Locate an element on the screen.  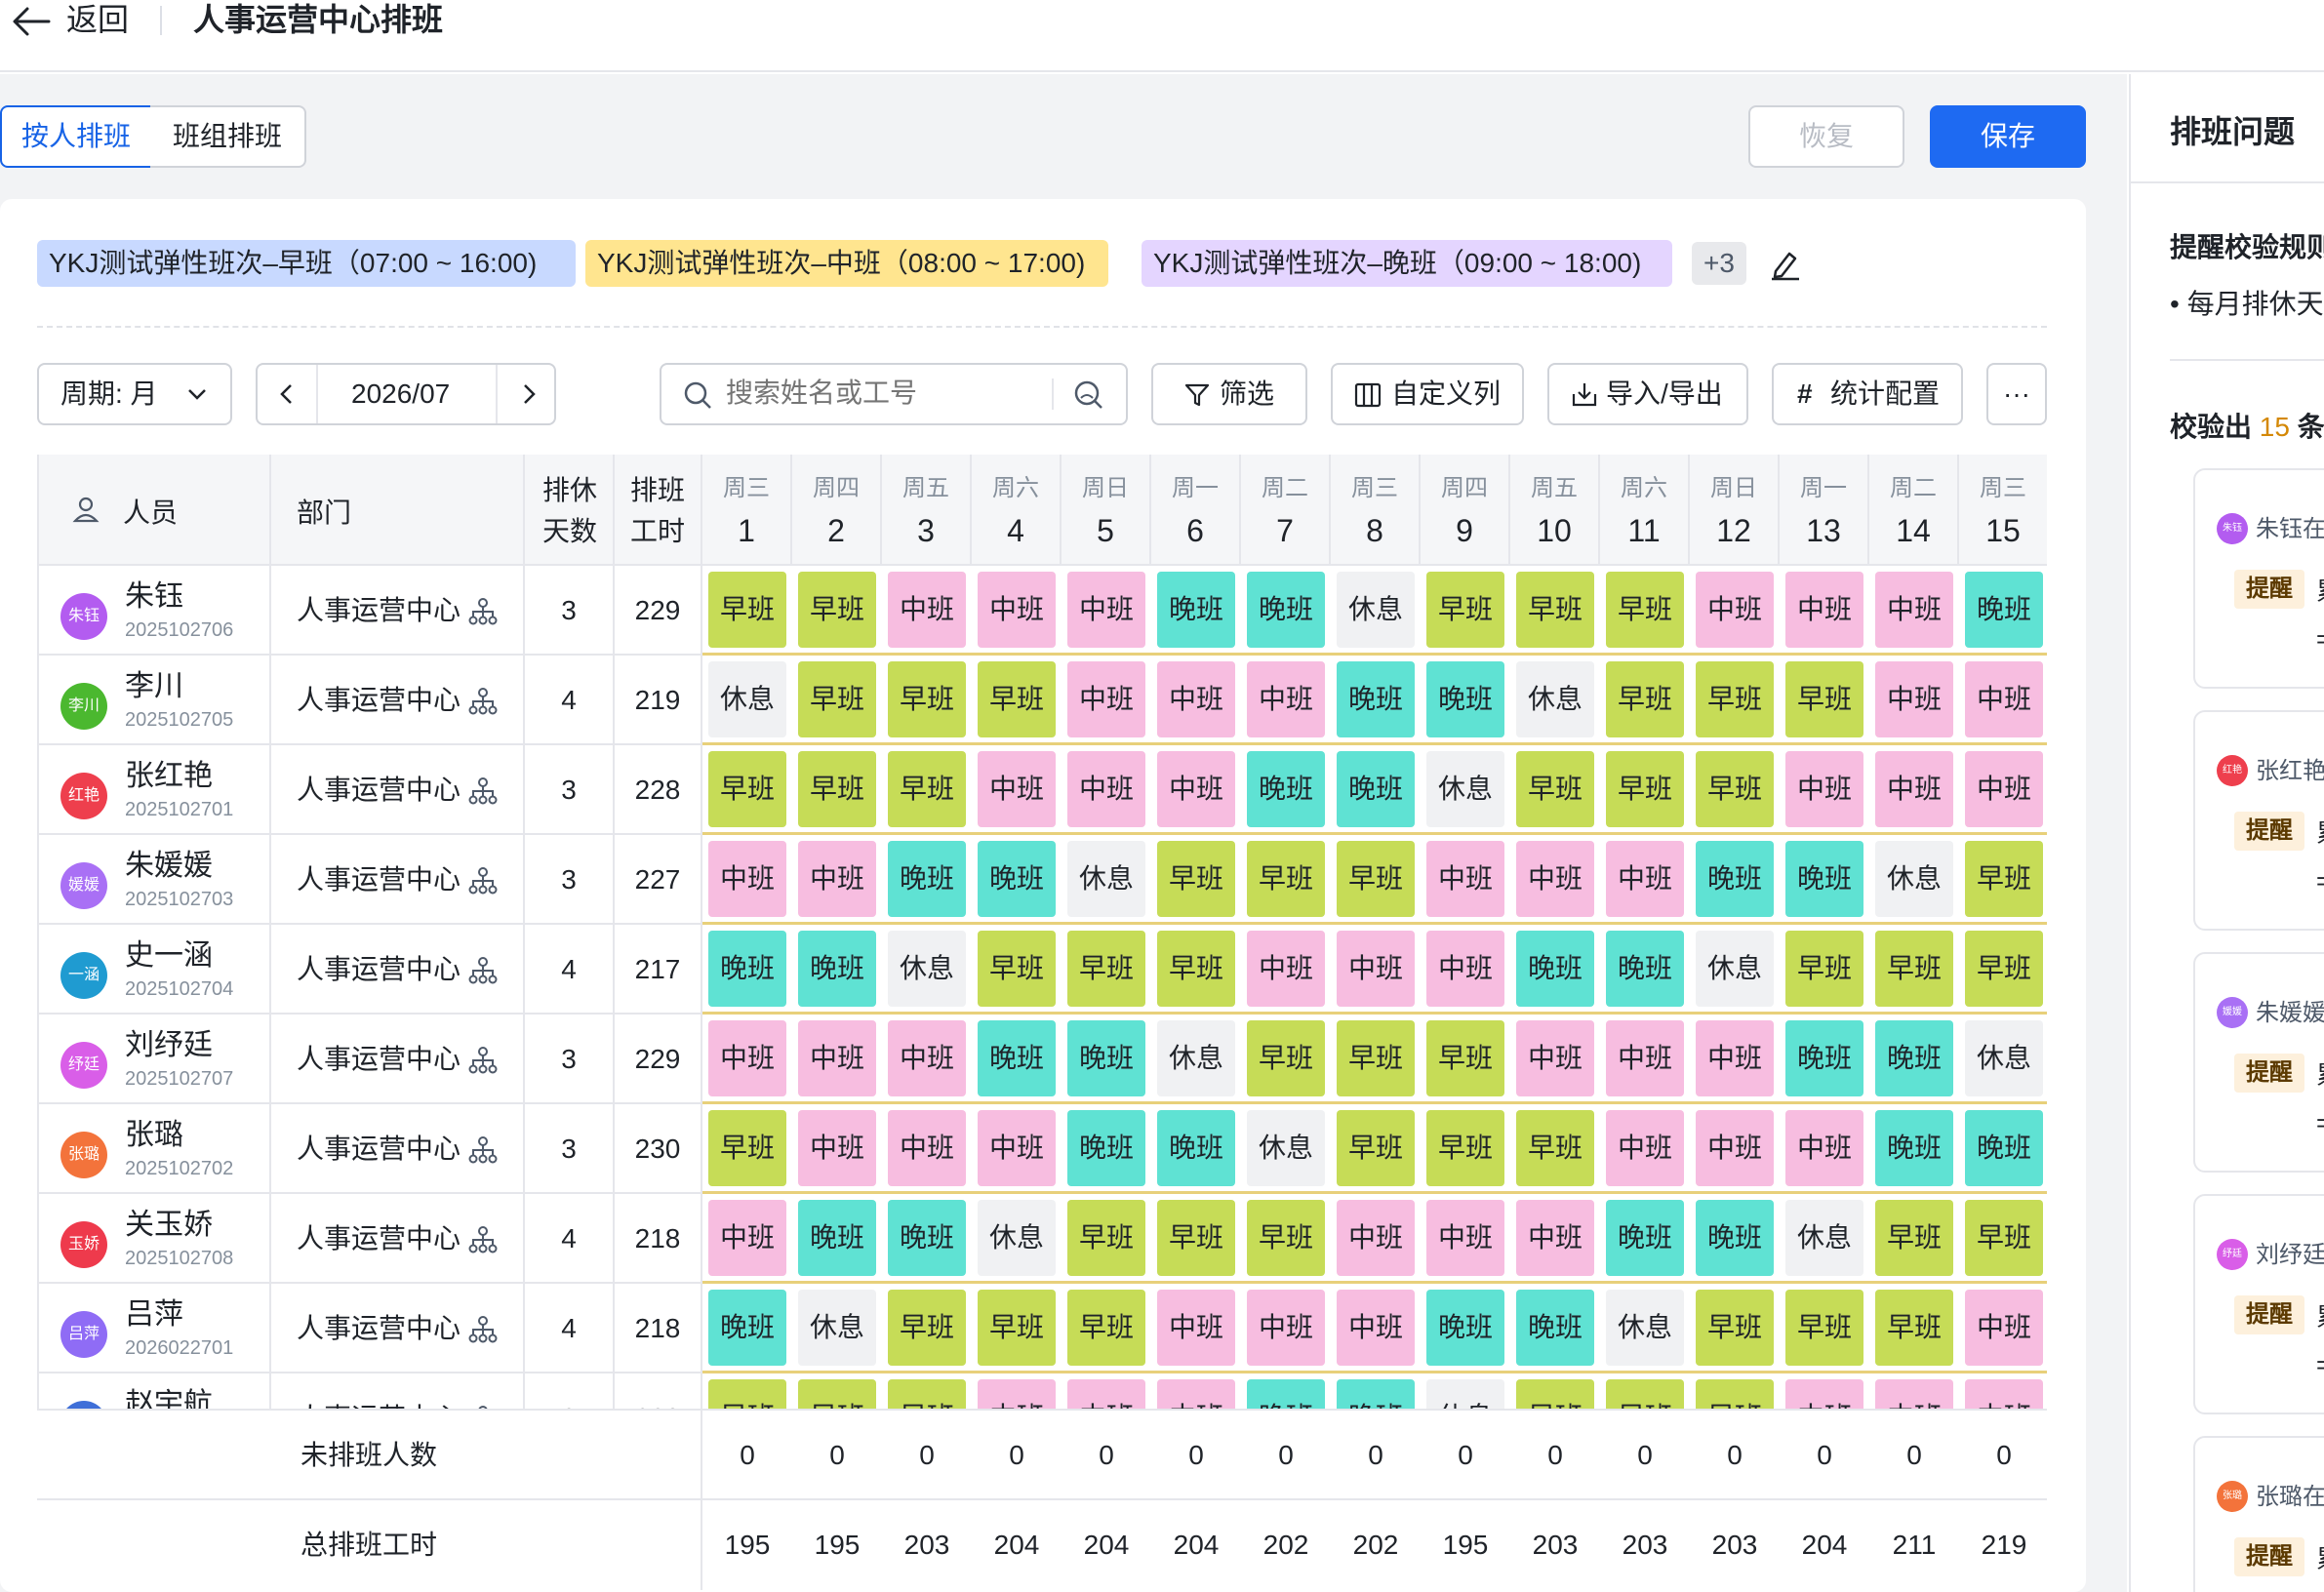
back-arrow-icon is located at coordinates (31, 21).